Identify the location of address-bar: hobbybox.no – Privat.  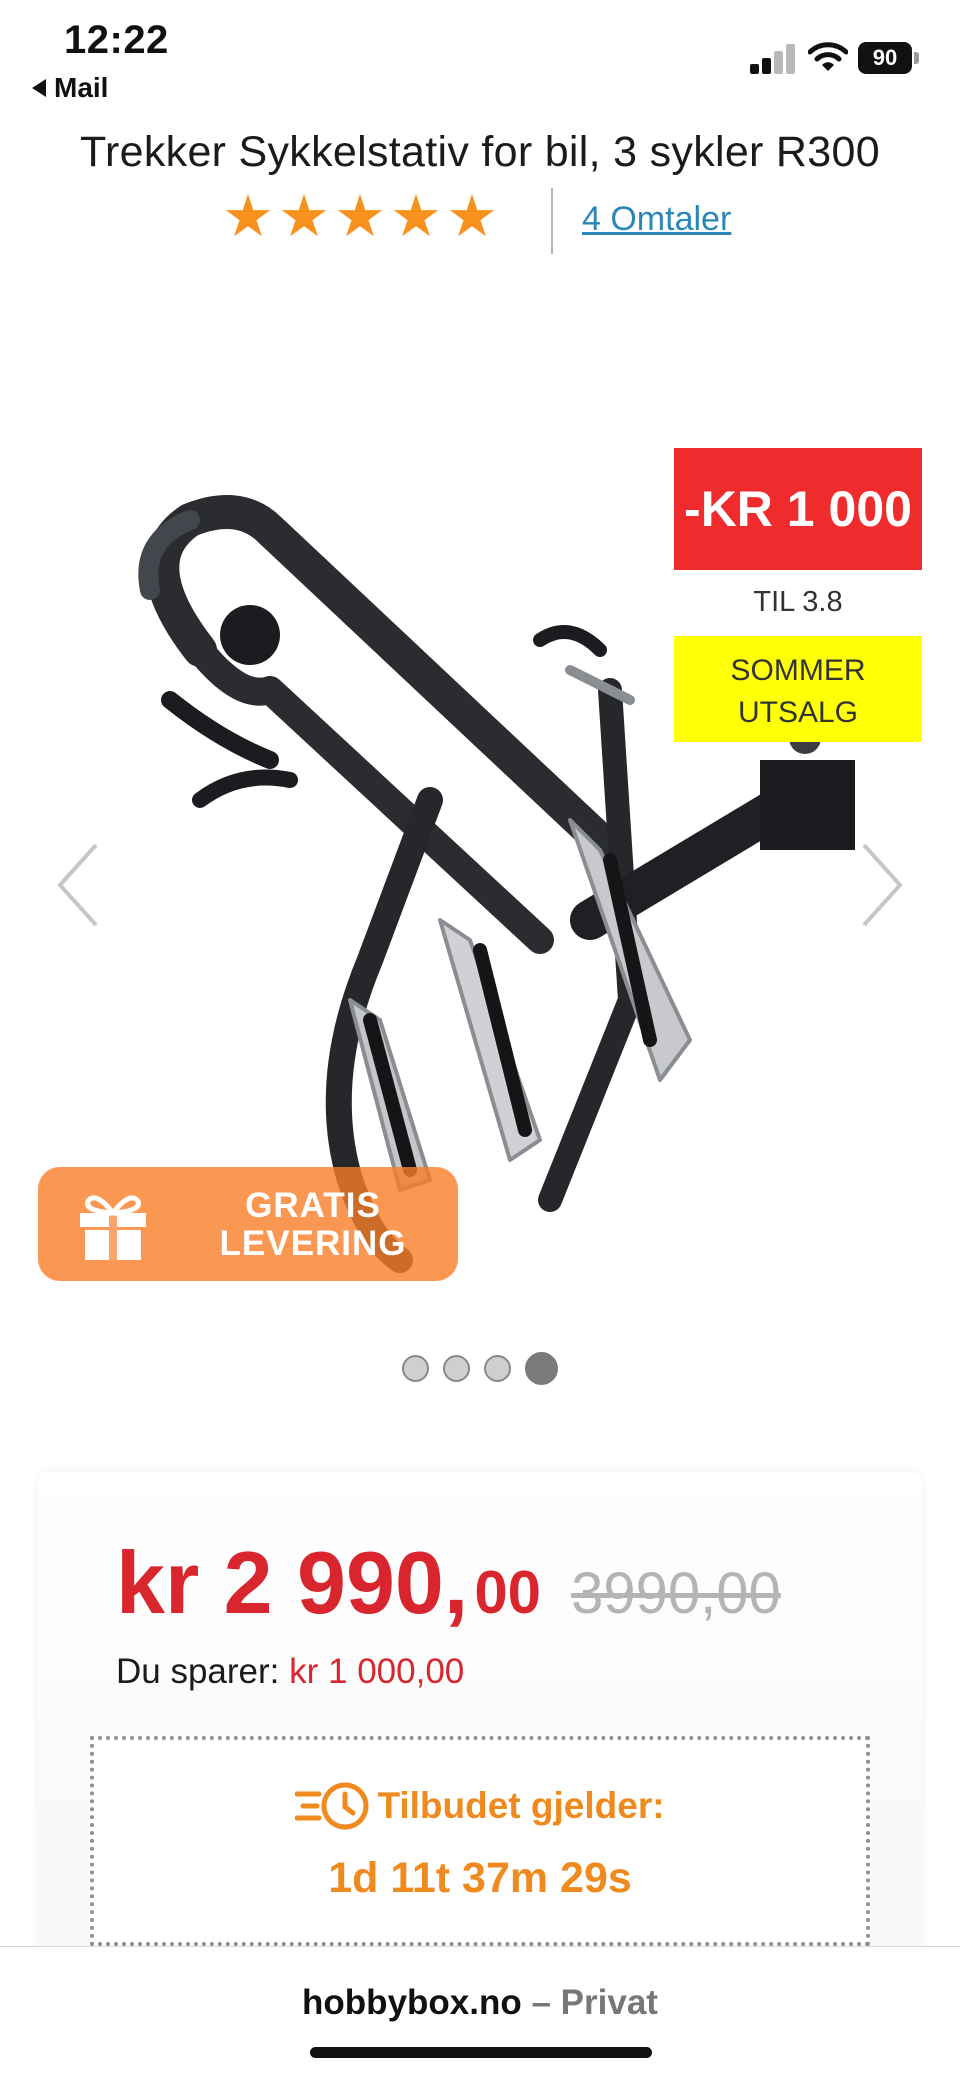
(480, 2003).